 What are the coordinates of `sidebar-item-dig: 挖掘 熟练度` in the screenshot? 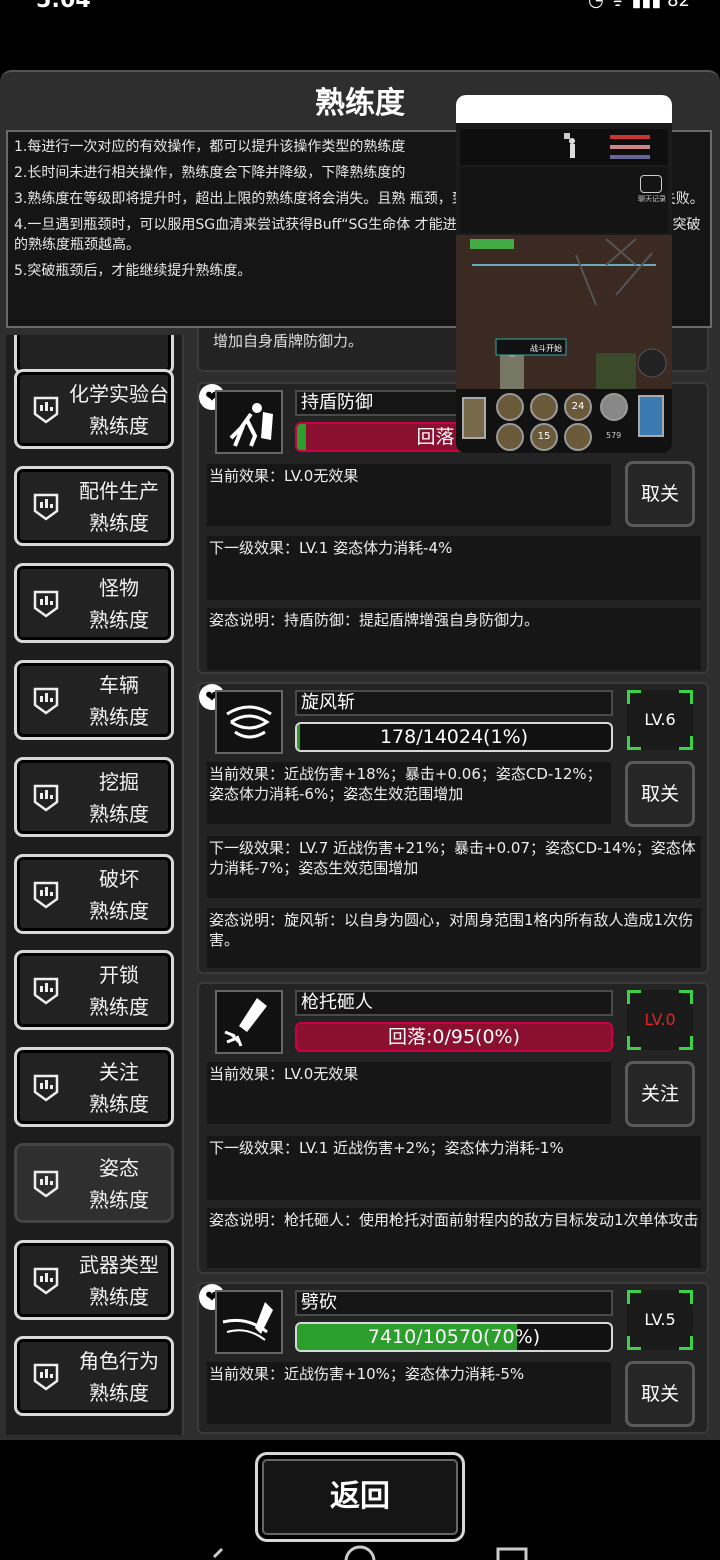 It's located at (94, 797).